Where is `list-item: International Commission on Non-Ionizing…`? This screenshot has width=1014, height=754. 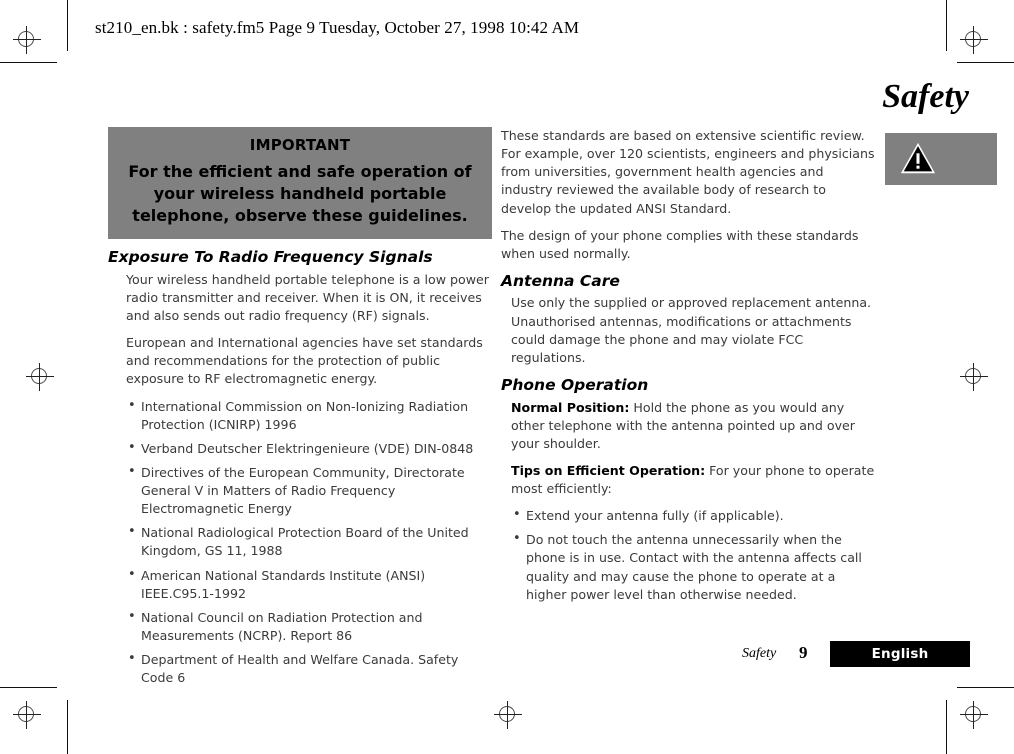
list-item: International Commission on Non-Ionizing… is located at coordinates (309, 415).